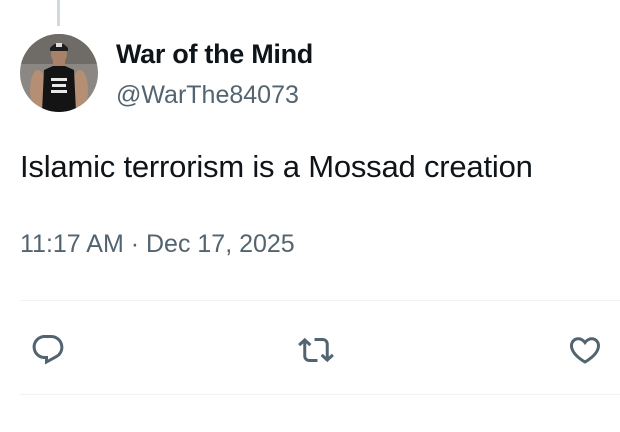 The width and height of the screenshot is (620, 432). Describe the element at coordinates (320, 394) in the screenshot. I see `divider-bottom` at that location.